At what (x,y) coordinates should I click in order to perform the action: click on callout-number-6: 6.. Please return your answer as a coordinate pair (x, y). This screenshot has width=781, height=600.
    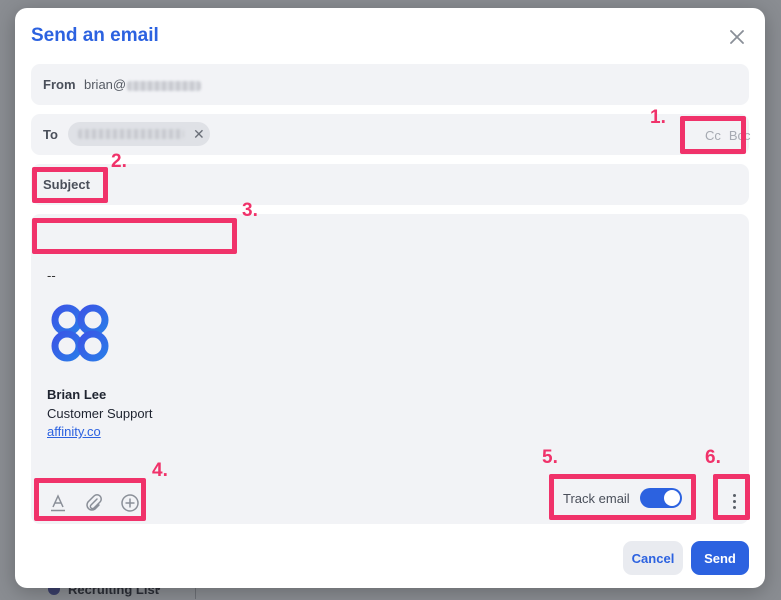
    Looking at the image, I should click on (713, 457).